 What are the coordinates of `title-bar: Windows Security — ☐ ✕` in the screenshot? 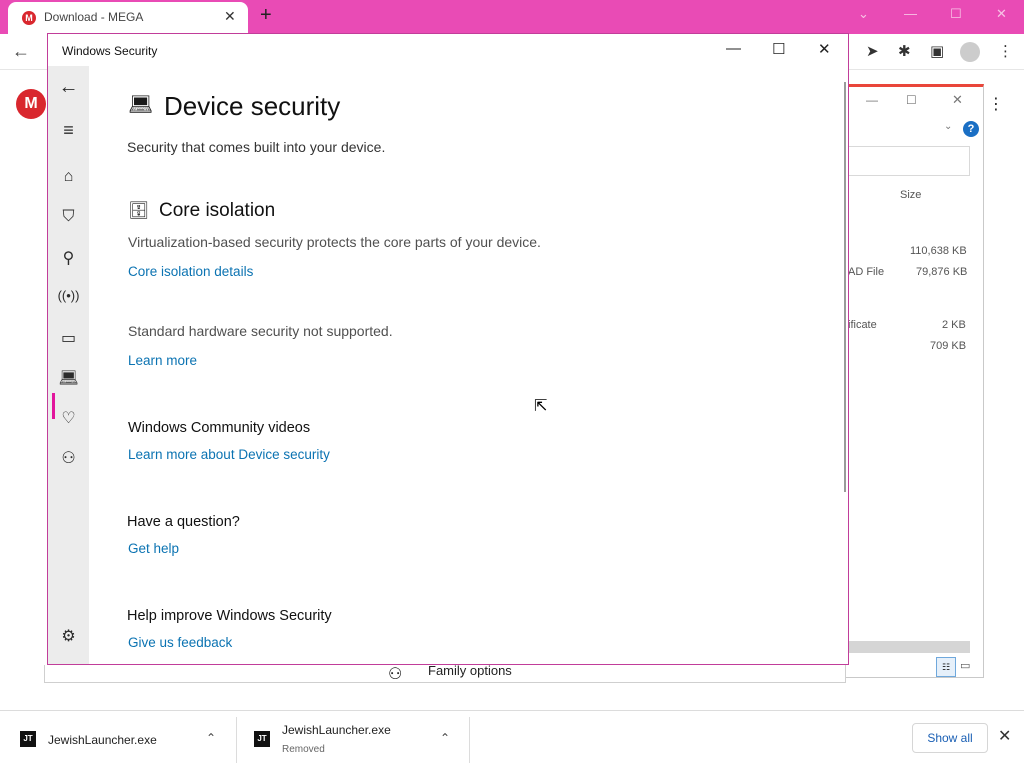 It's located at (448, 50).